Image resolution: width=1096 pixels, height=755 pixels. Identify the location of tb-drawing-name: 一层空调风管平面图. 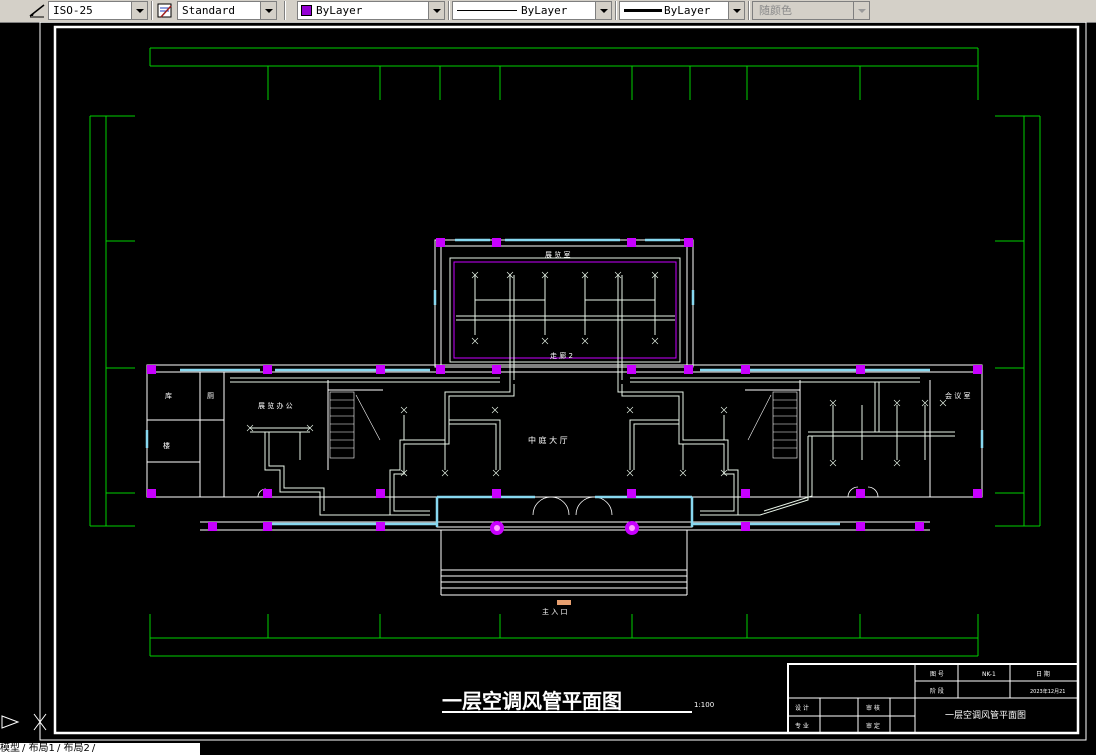
(985, 715).